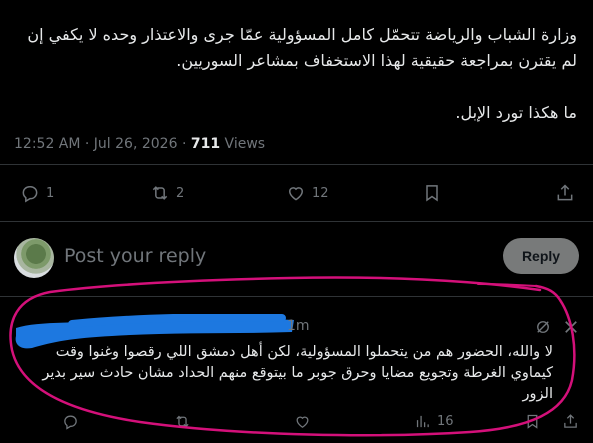  I want to click on tweet-text-line: ما هكذا تورد الإبل., so click(516, 112).